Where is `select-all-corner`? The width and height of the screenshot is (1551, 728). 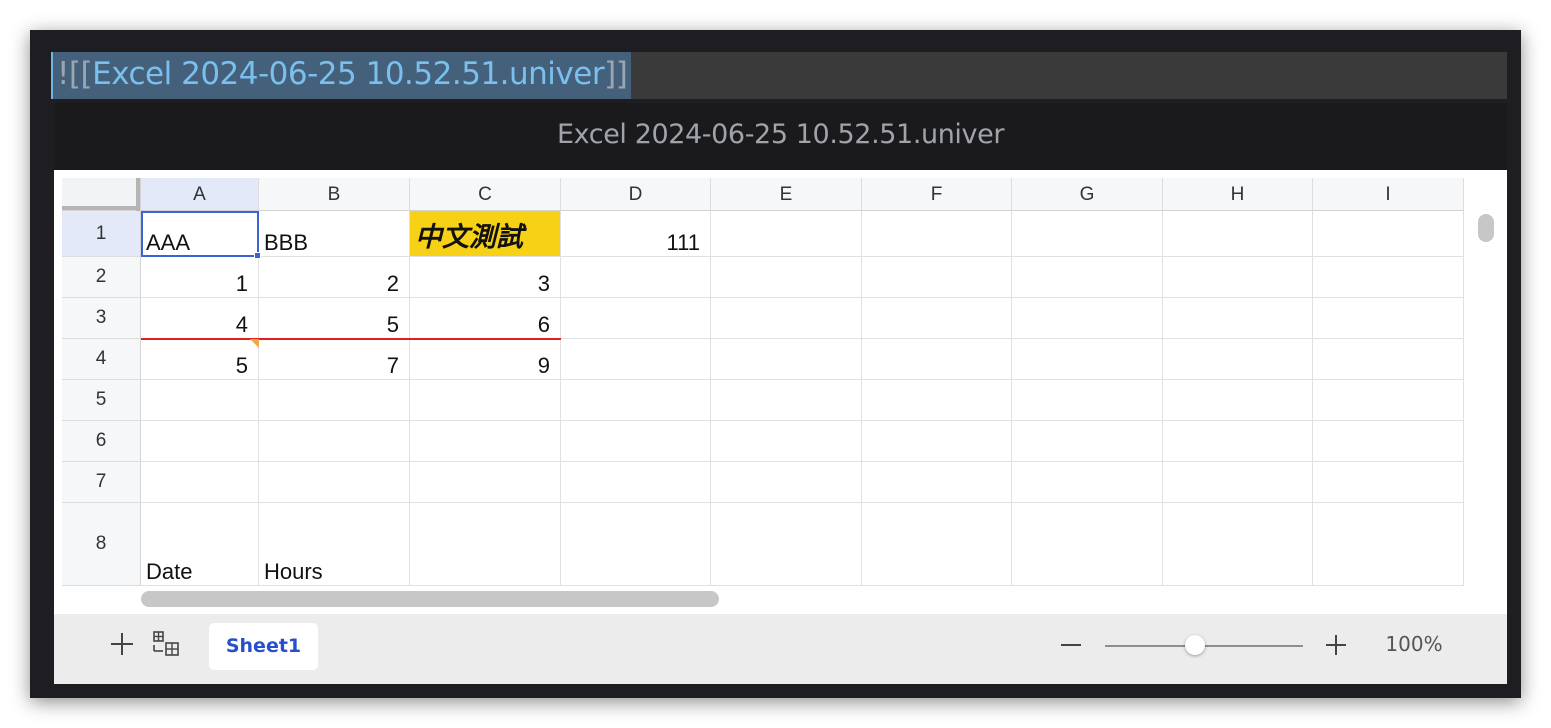
select-all-corner is located at coordinates (101, 194).